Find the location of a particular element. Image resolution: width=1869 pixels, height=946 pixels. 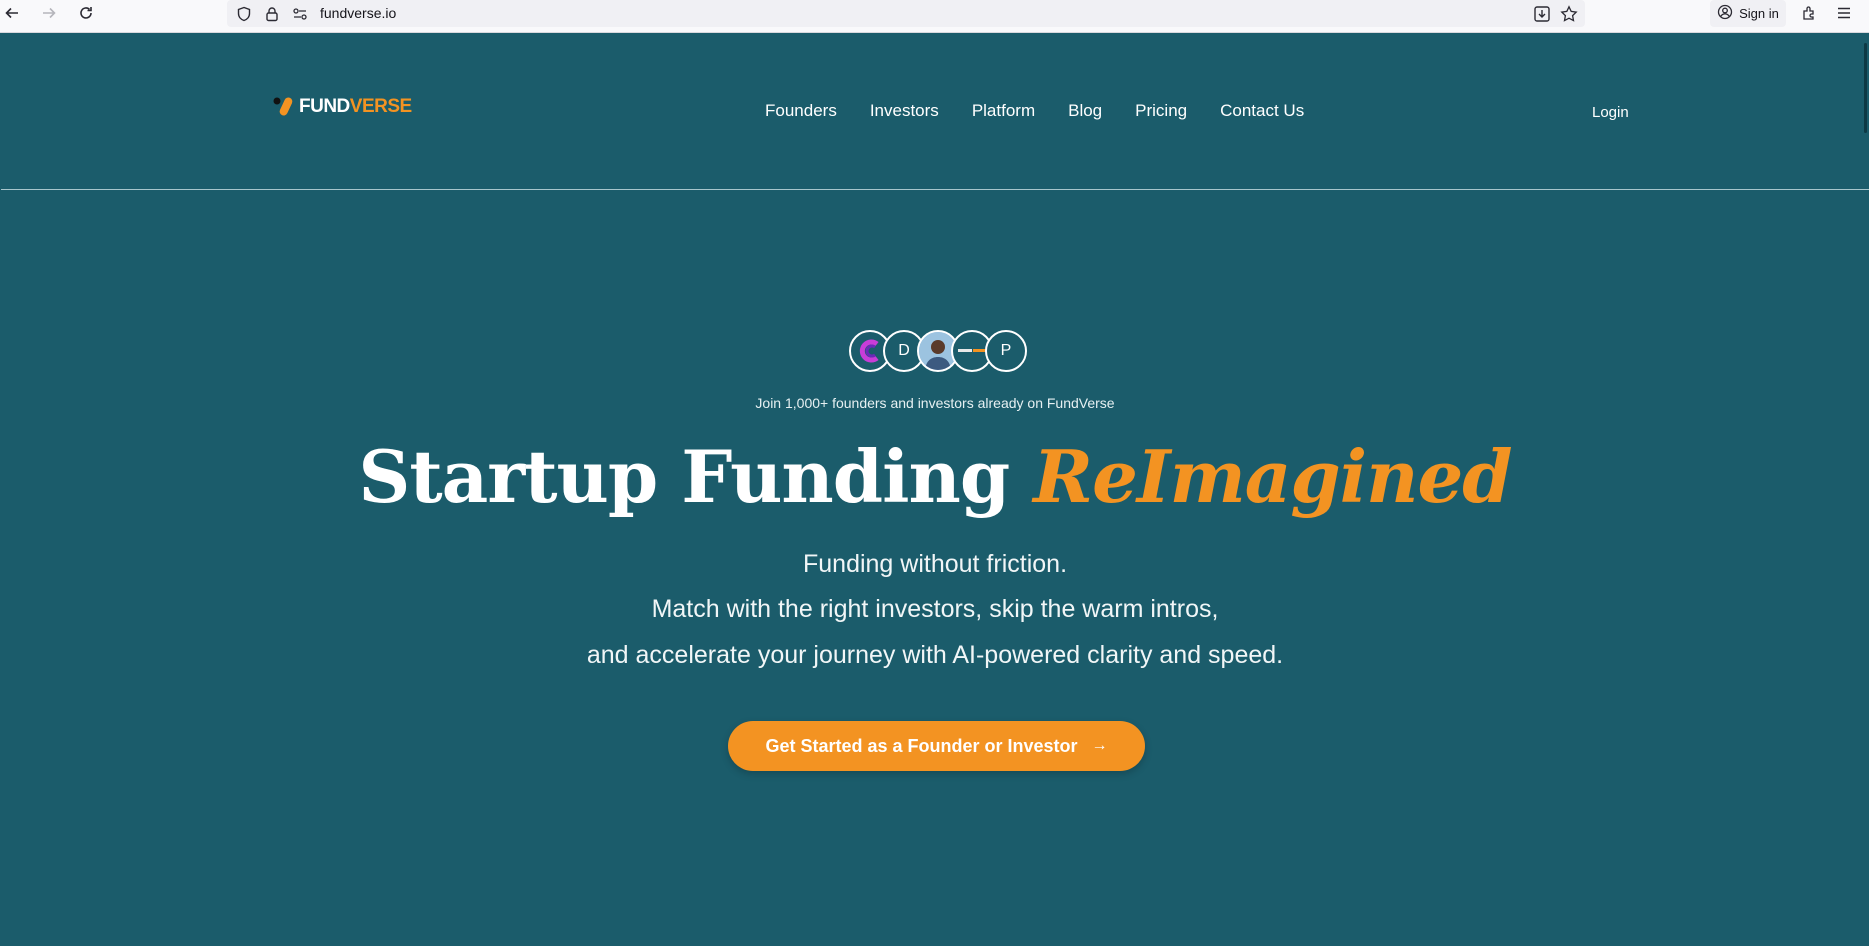

fundverse-logo: FUNDVERSE is located at coordinates (342, 107).